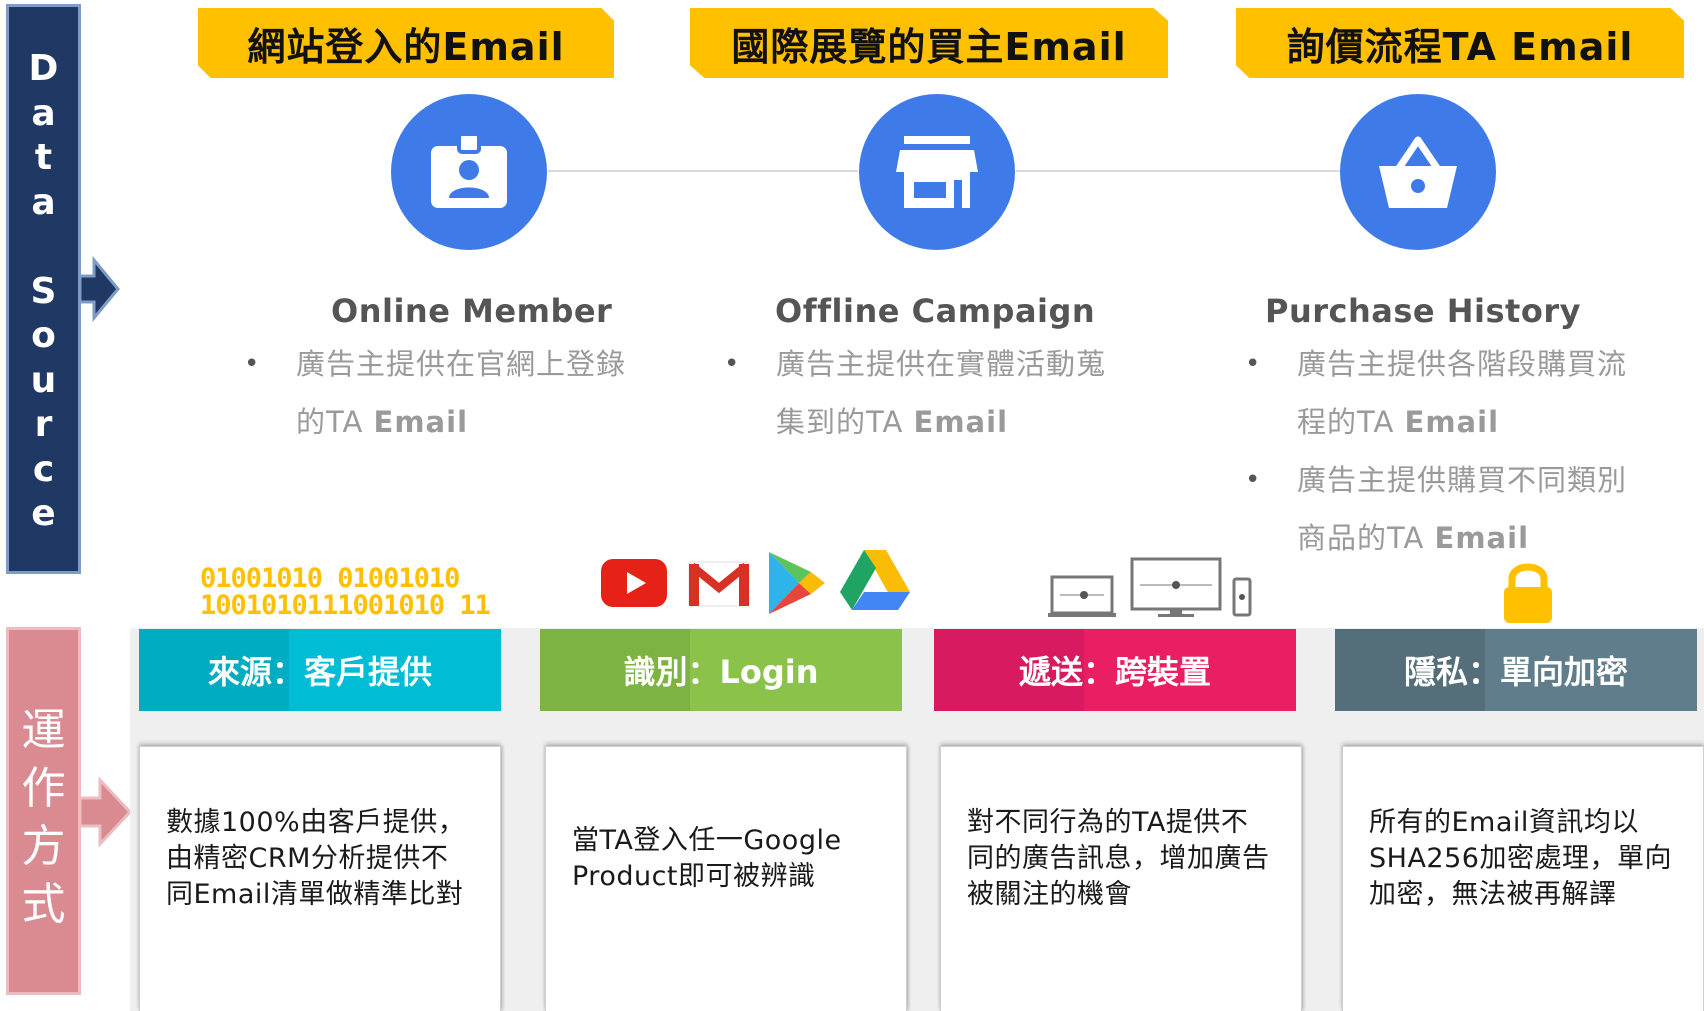 This screenshot has width=1704, height=1011. What do you see at coordinates (43, 730) in the screenshot?
I see `label-char: 運` at bounding box center [43, 730].